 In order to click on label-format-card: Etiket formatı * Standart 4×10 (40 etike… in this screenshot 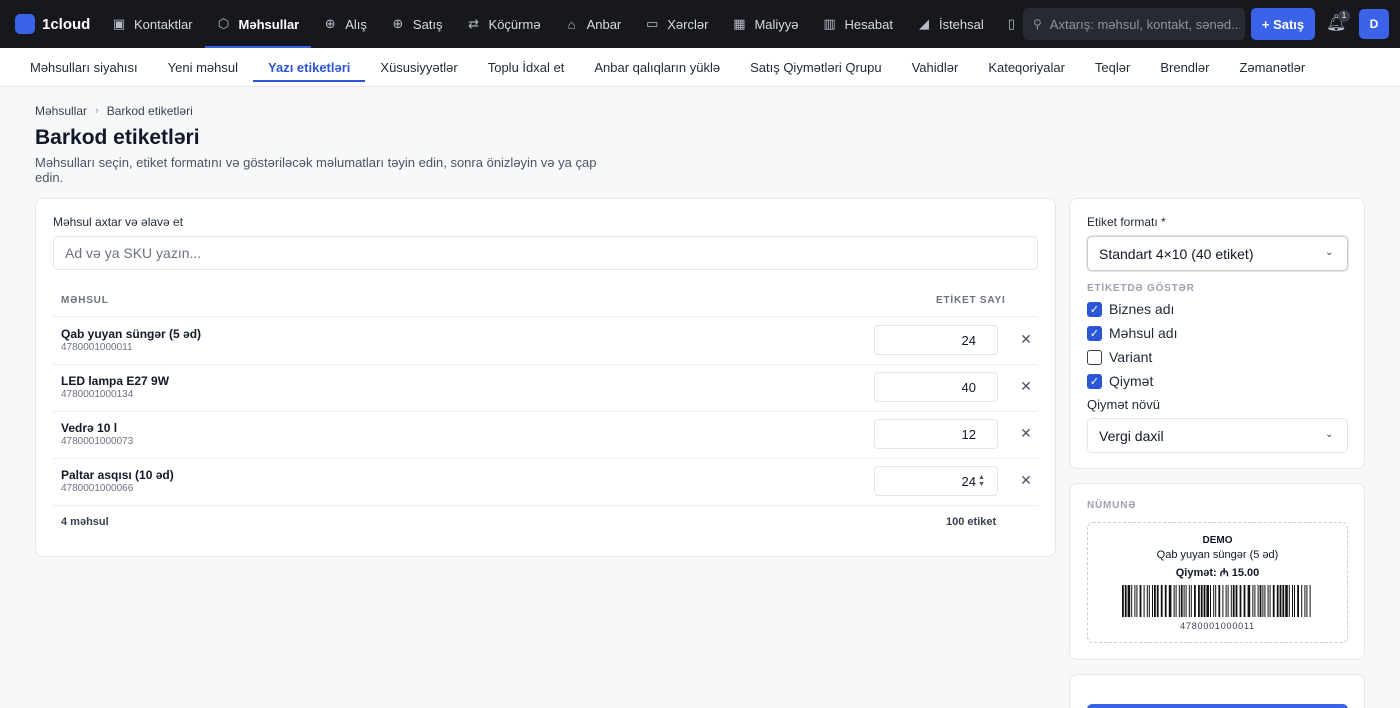, I will do `click(1217, 333)`.